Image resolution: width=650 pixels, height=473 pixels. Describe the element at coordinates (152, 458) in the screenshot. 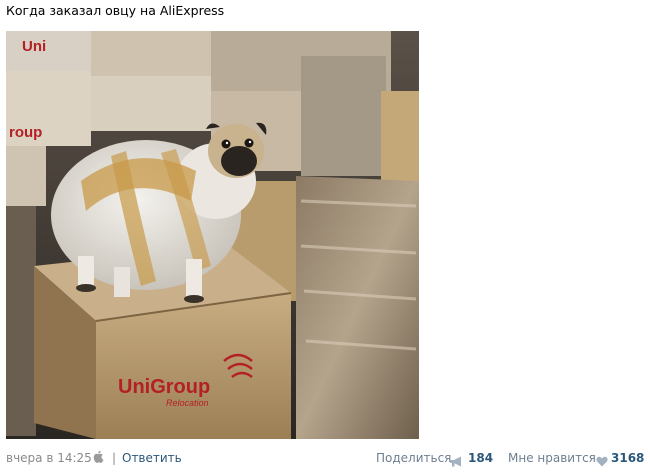

I see `reply-link: Ответить` at that location.